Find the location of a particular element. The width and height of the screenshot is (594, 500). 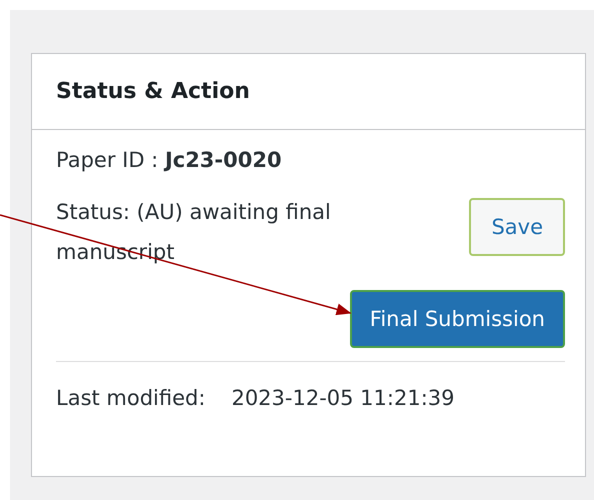

panel-title: Status & Action is located at coordinates (153, 91).